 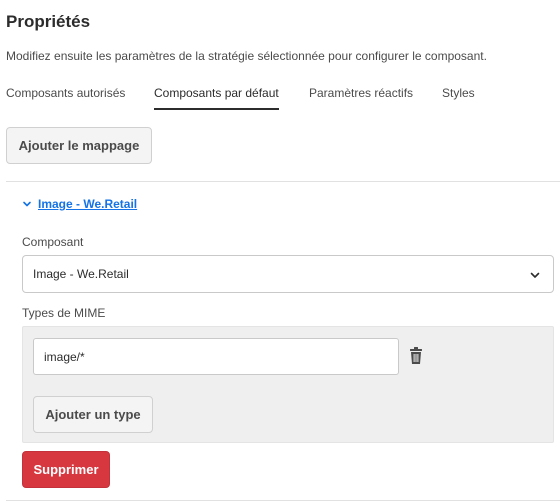 What do you see at coordinates (93, 414) in the screenshot?
I see `add-type-button: Ajouter un type` at bounding box center [93, 414].